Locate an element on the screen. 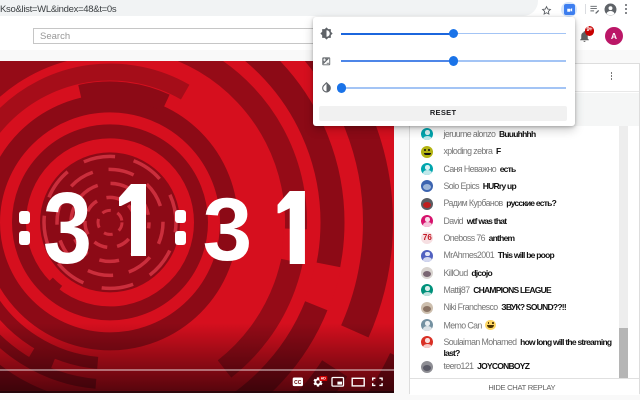 This screenshot has height=400, width=640. svg-text: HD is located at coordinates (324, 378).